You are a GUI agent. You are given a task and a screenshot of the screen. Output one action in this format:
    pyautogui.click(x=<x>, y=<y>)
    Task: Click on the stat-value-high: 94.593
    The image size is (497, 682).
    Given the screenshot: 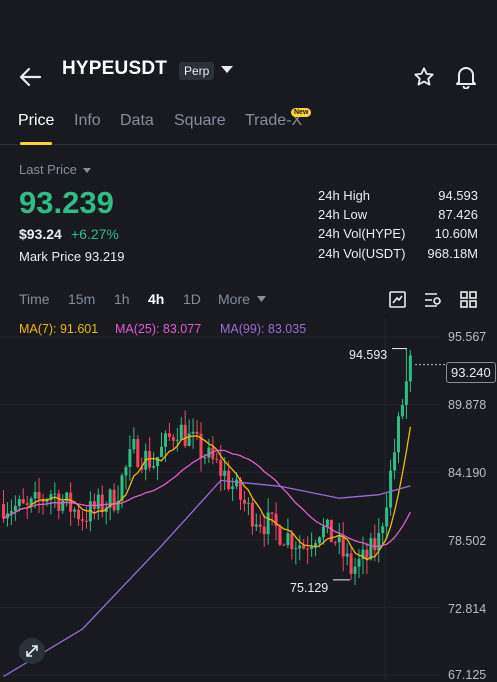 What is the action you would take?
    pyautogui.click(x=458, y=195)
    